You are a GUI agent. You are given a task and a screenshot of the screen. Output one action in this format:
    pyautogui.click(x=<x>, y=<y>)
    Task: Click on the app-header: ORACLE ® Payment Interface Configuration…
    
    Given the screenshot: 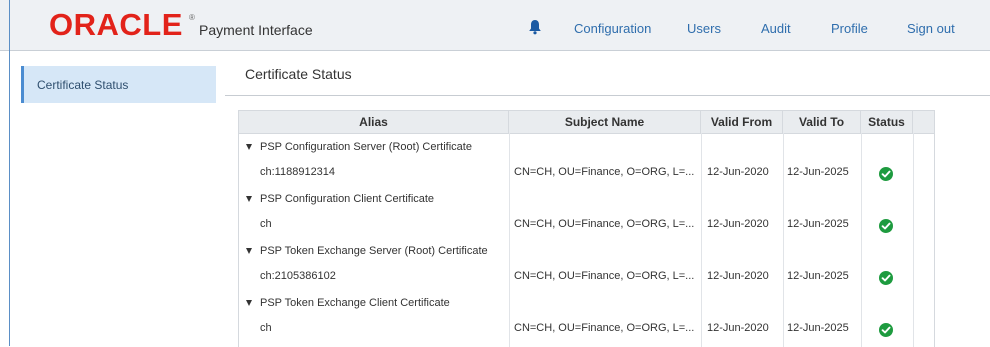 What is the action you would take?
    pyautogui.click(x=495, y=25)
    